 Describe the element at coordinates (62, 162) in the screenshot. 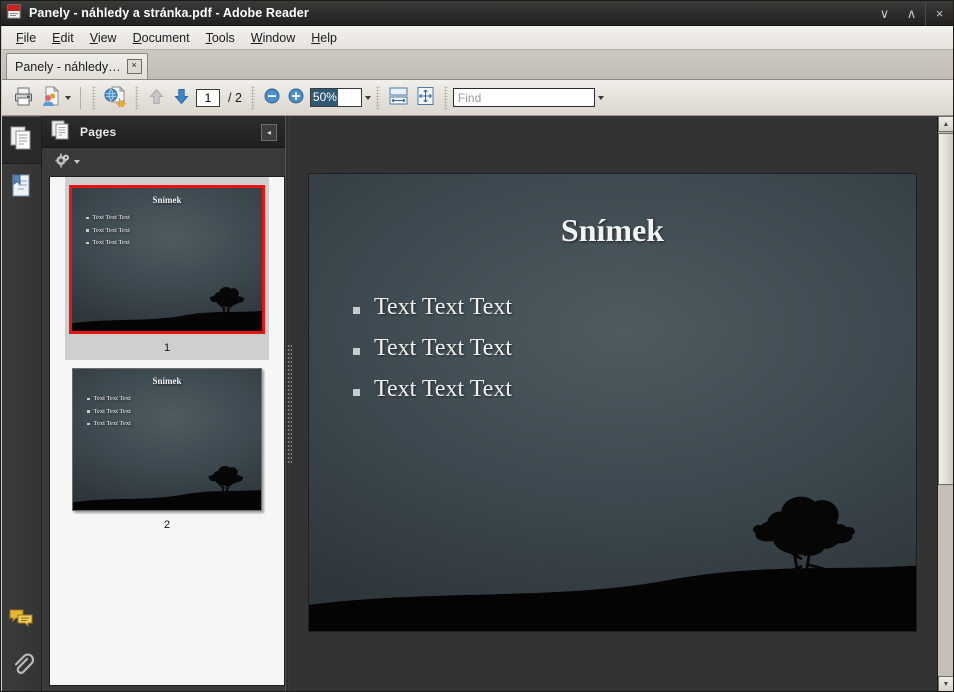

I see `panel-options-gear-icon` at that location.